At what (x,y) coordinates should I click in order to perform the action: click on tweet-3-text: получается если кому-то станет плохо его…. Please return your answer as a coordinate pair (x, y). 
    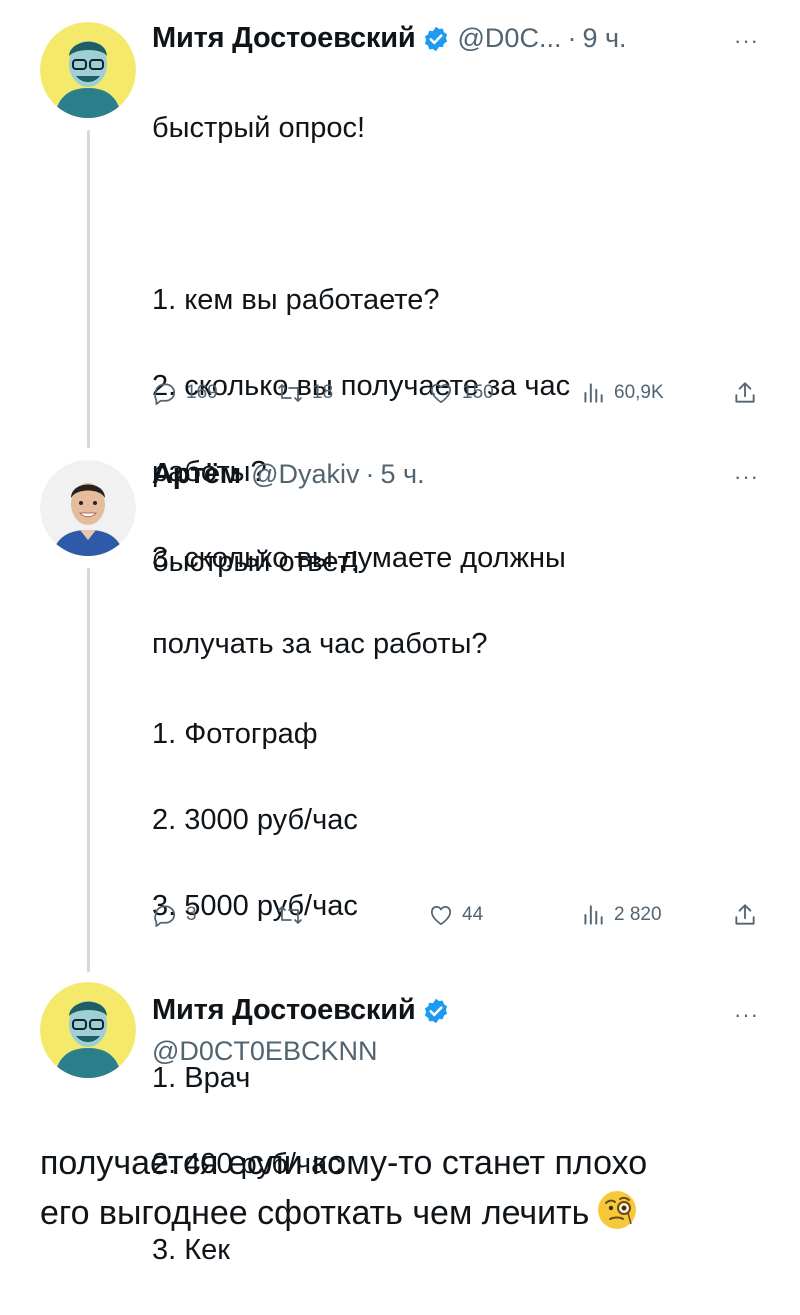
    Looking at the image, I should click on (405, 1188).